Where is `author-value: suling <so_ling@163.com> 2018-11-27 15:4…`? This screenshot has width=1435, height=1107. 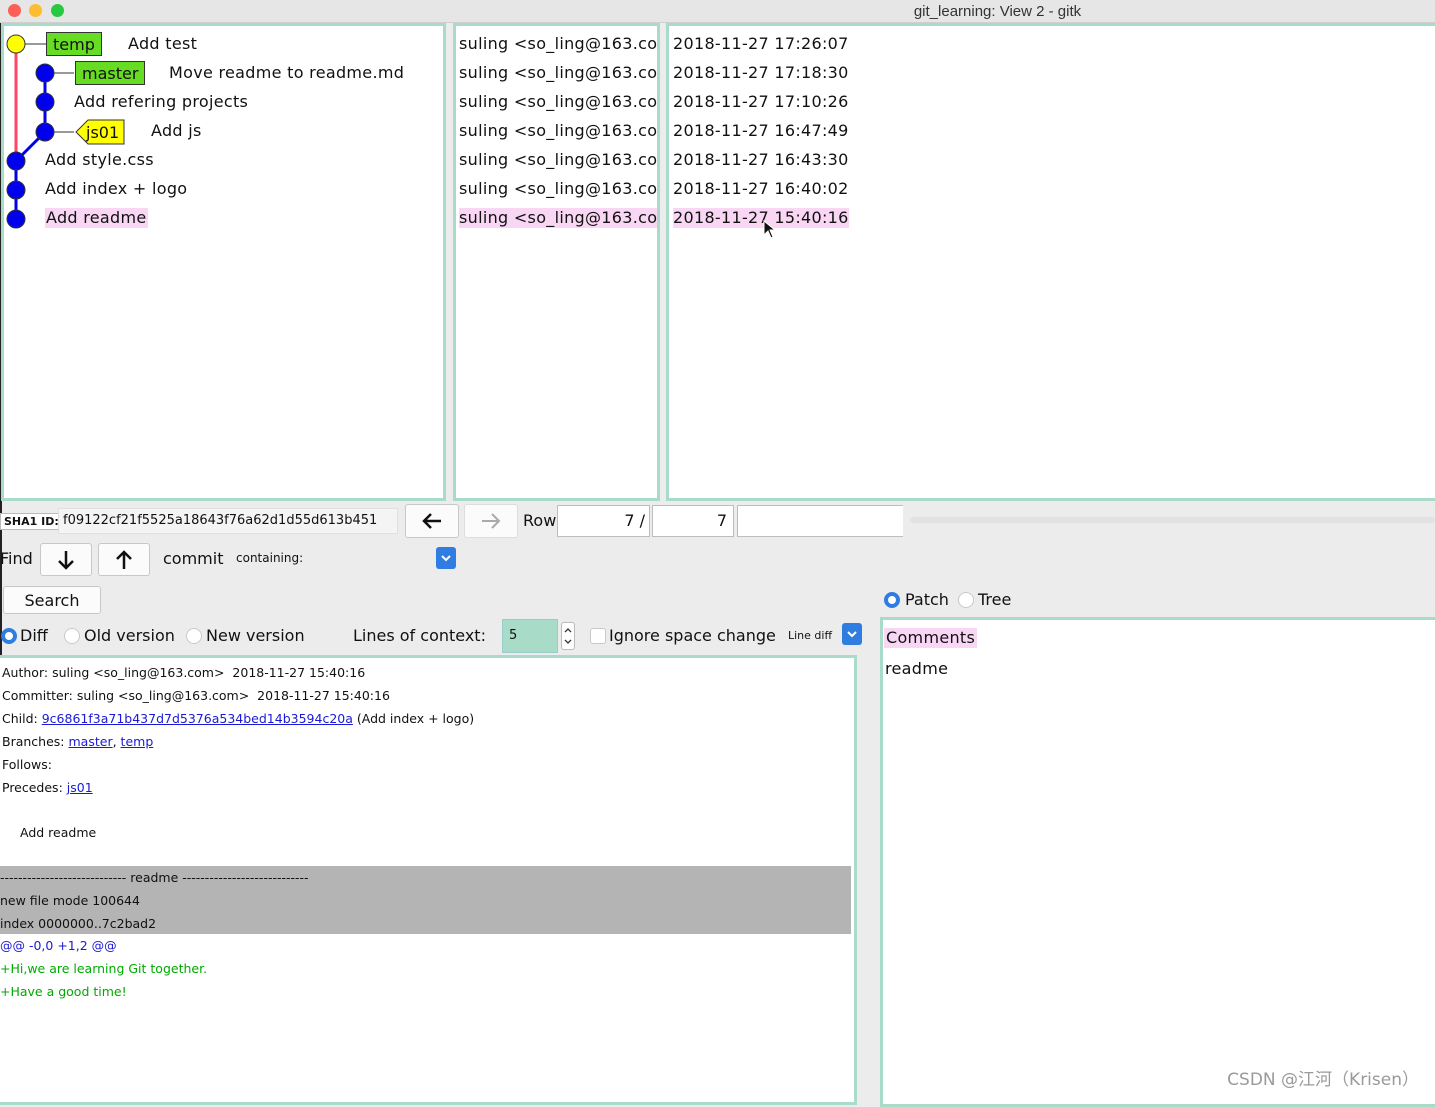 author-value: suling <so_ling@163.com> 2018-11-27 15:4… is located at coordinates (209, 672).